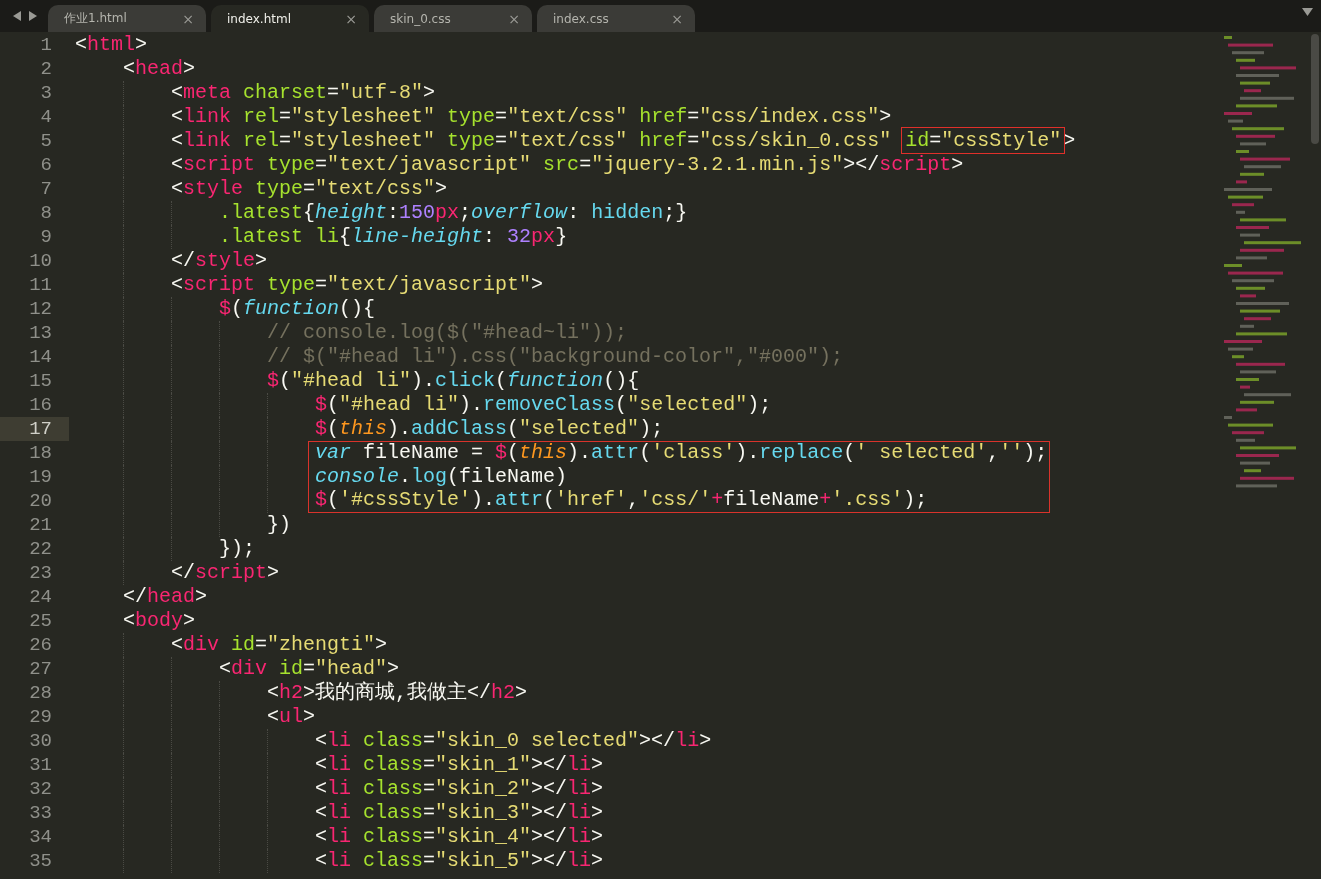 The width and height of the screenshot is (1321, 879). What do you see at coordinates (309, 669) in the screenshot?
I see `code-line: <div id="head">` at bounding box center [309, 669].